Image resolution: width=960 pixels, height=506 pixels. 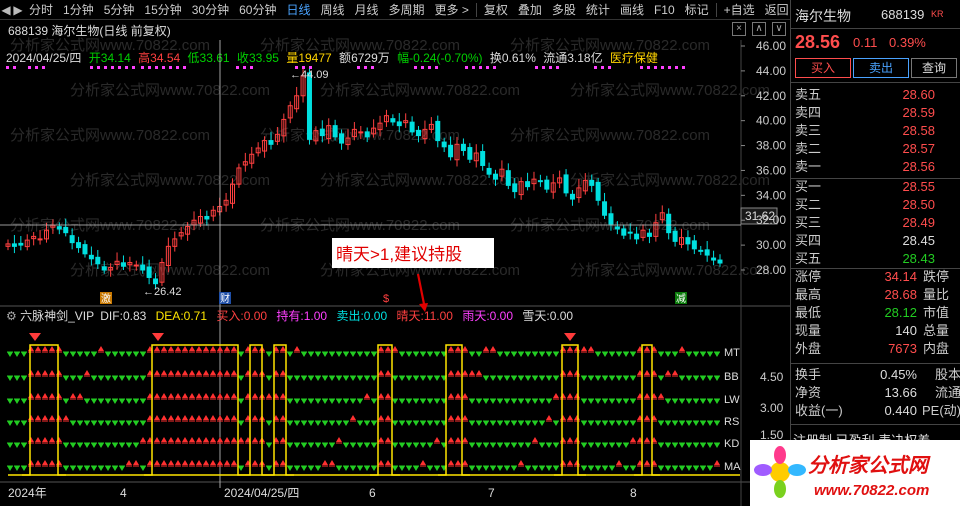 What do you see at coordinates (162, 10) in the screenshot?
I see `toolbar-item: 15分钟` at bounding box center [162, 10].